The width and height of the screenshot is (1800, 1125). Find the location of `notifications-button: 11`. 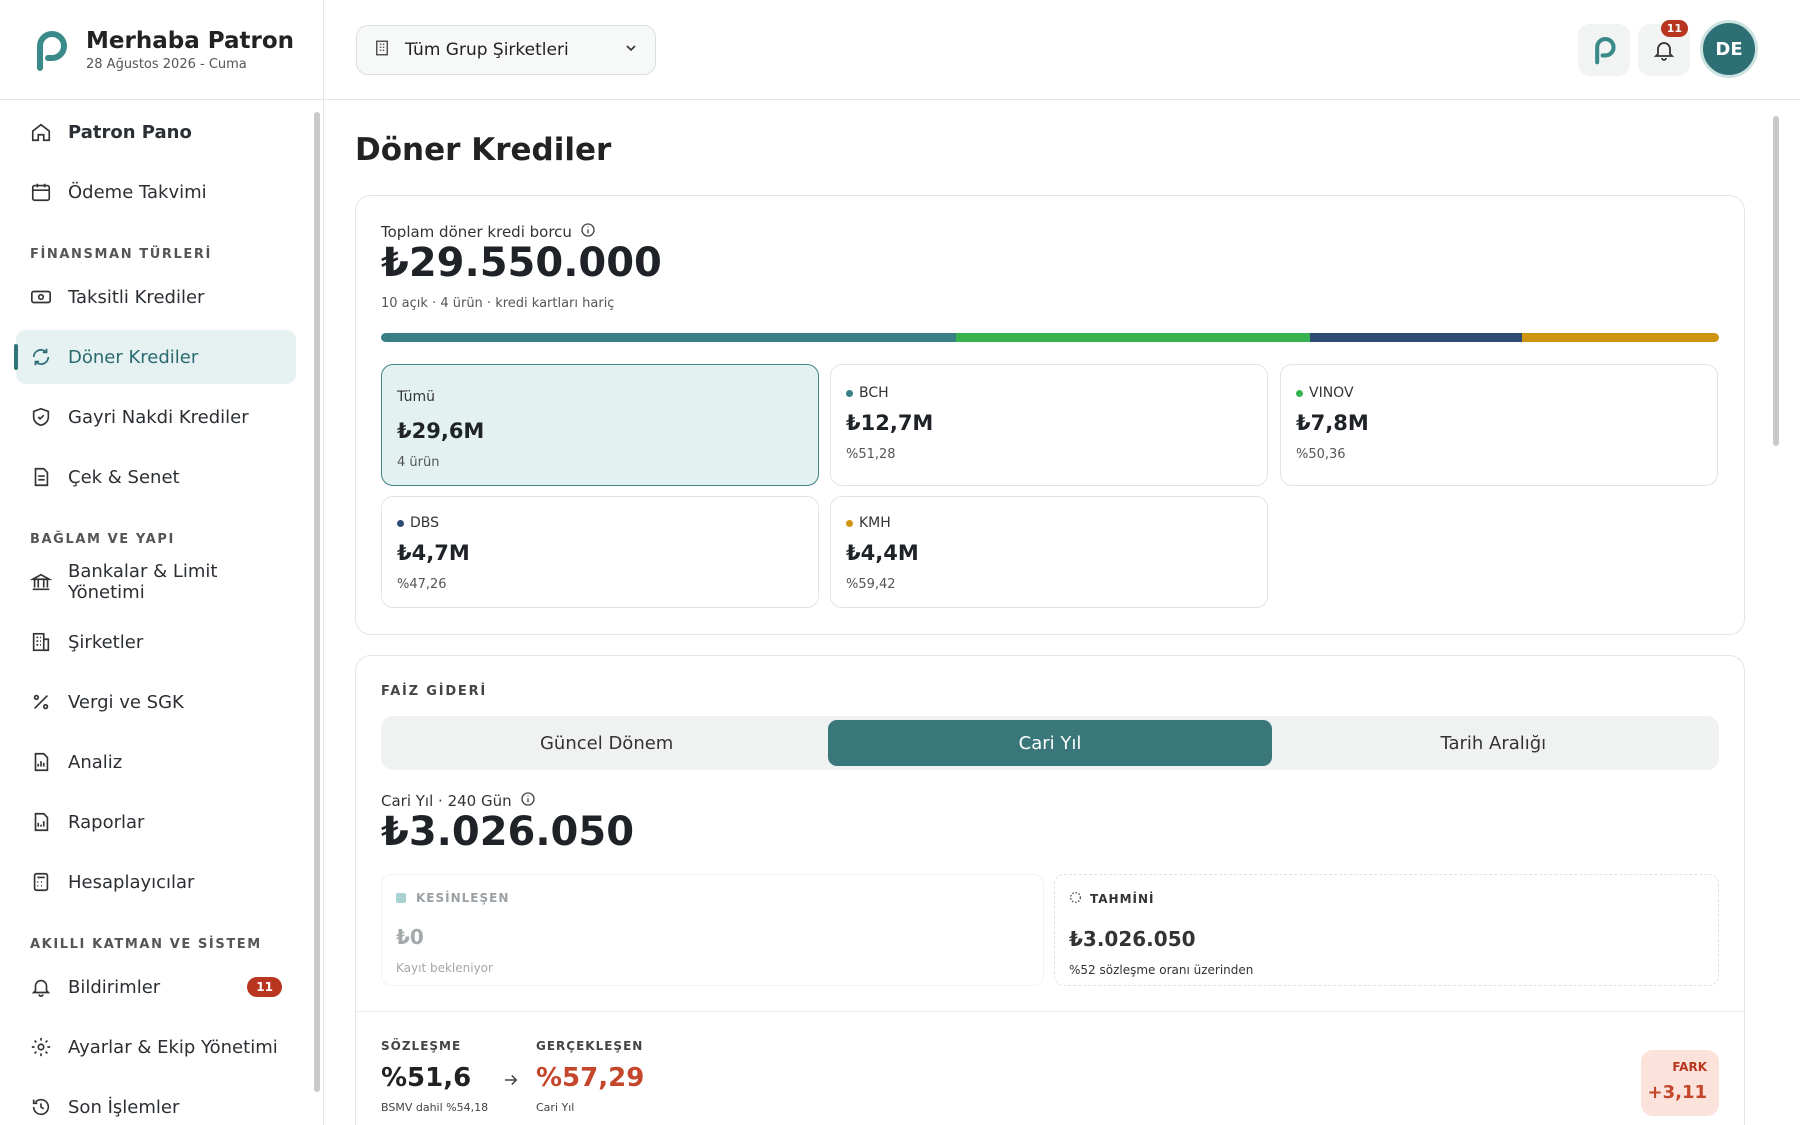

notifications-button: 11 is located at coordinates (1664, 48).